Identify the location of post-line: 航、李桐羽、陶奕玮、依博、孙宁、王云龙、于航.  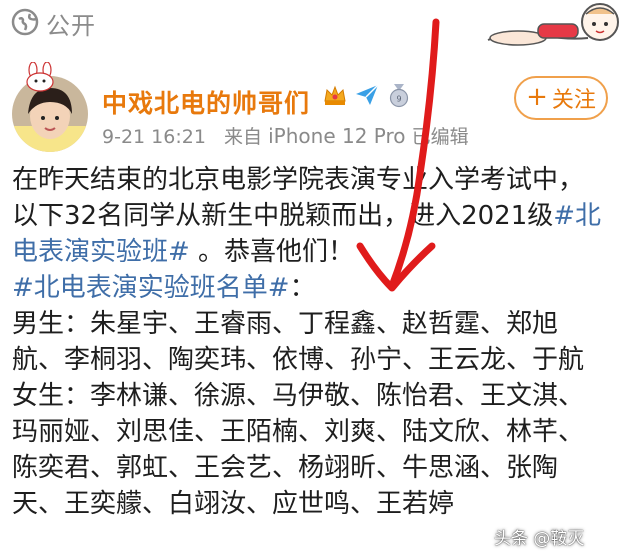
(298, 360).